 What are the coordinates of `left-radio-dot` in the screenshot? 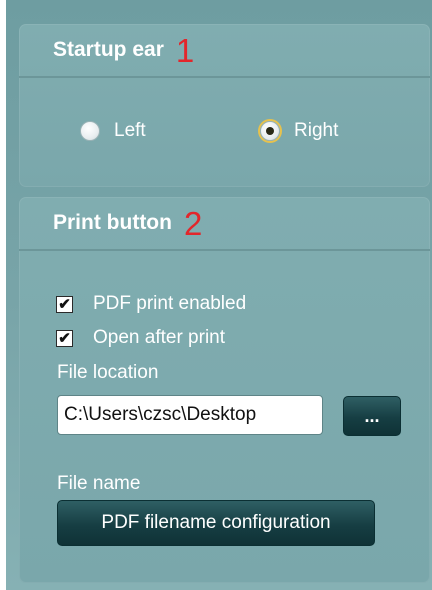 It's located at (90, 131).